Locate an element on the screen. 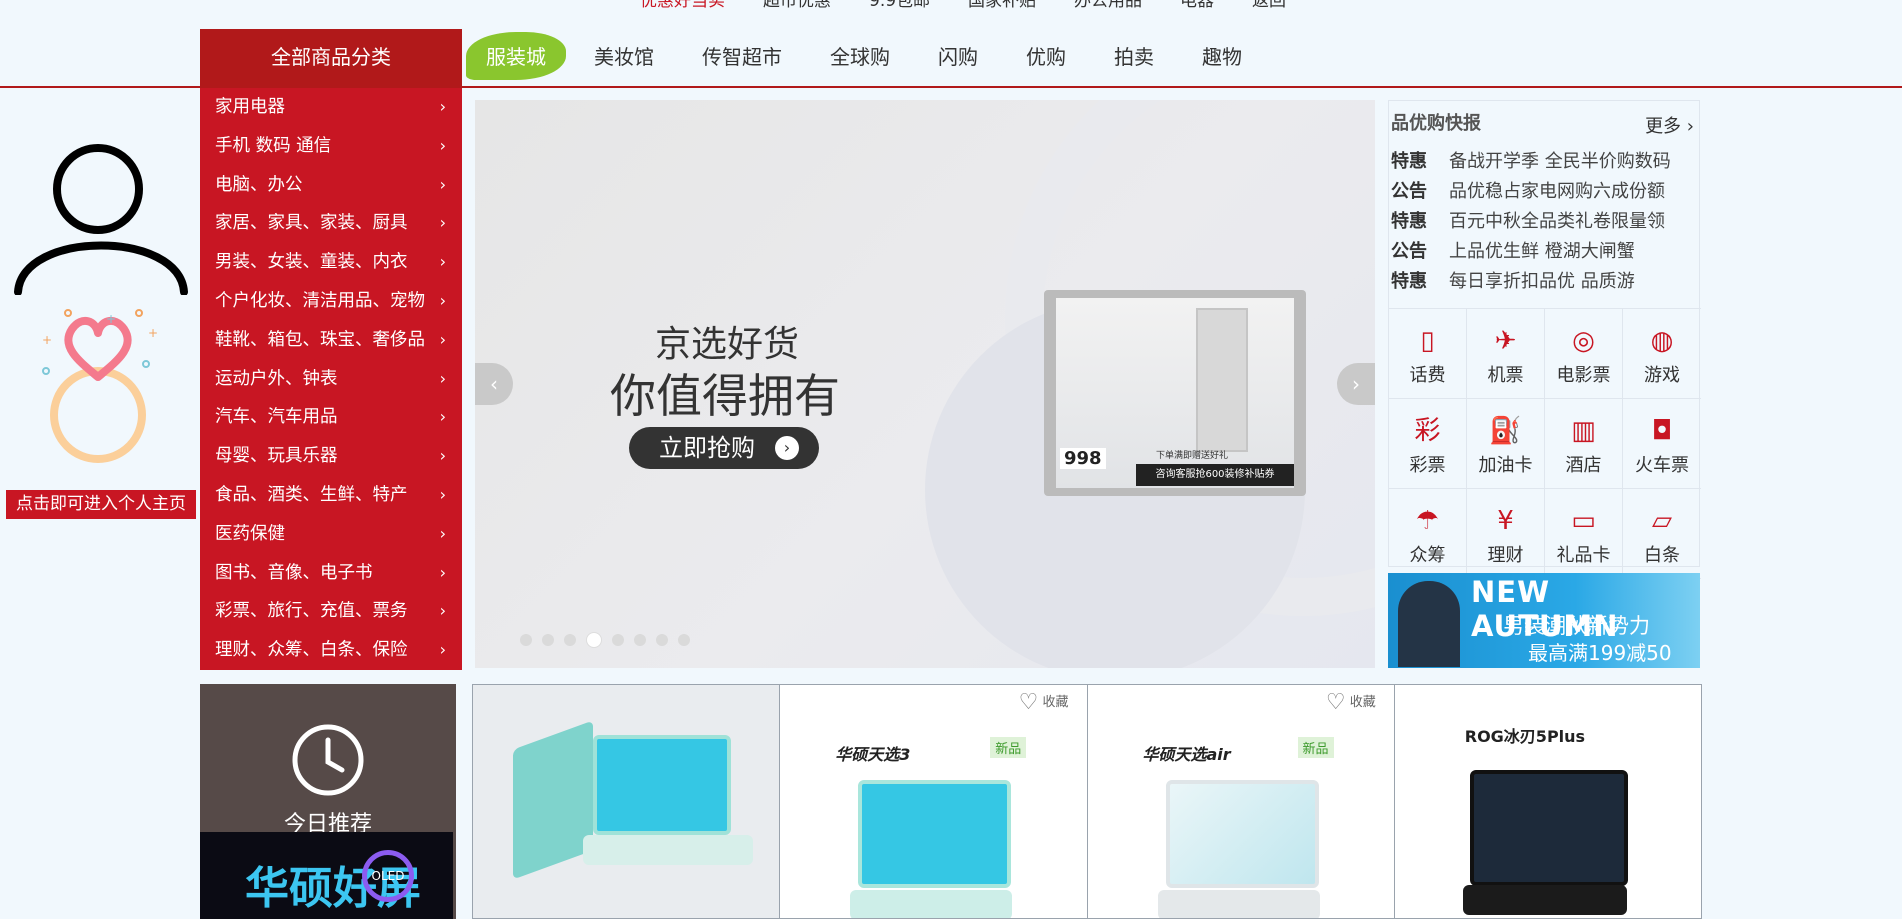 The width and height of the screenshot is (1902, 919). yen-icon: ¥ is located at coordinates (1505, 521).